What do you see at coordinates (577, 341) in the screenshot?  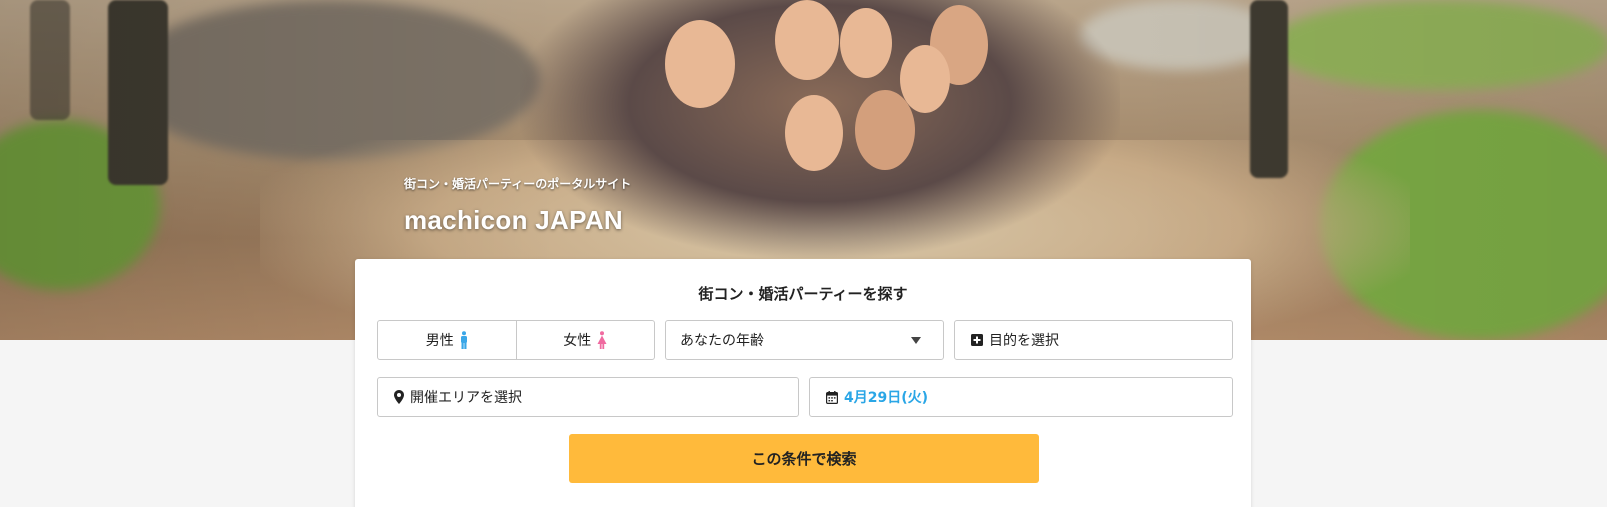 I see `gender-female-label: 女性` at bounding box center [577, 341].